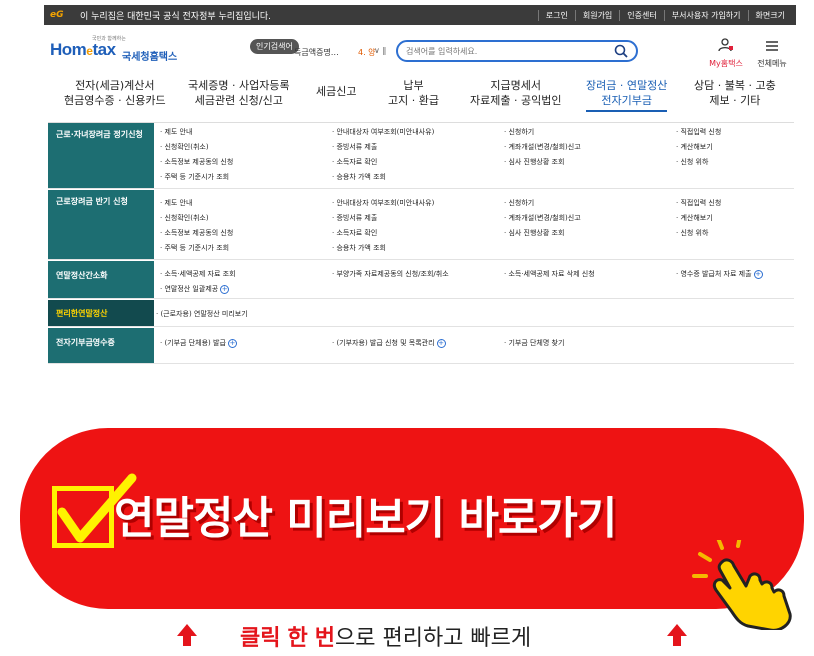  What do you see at coordinates (104, 49) in the screenshot?
I see `logo-wordmark-suffix: tax` at bounding box center [104, 49].